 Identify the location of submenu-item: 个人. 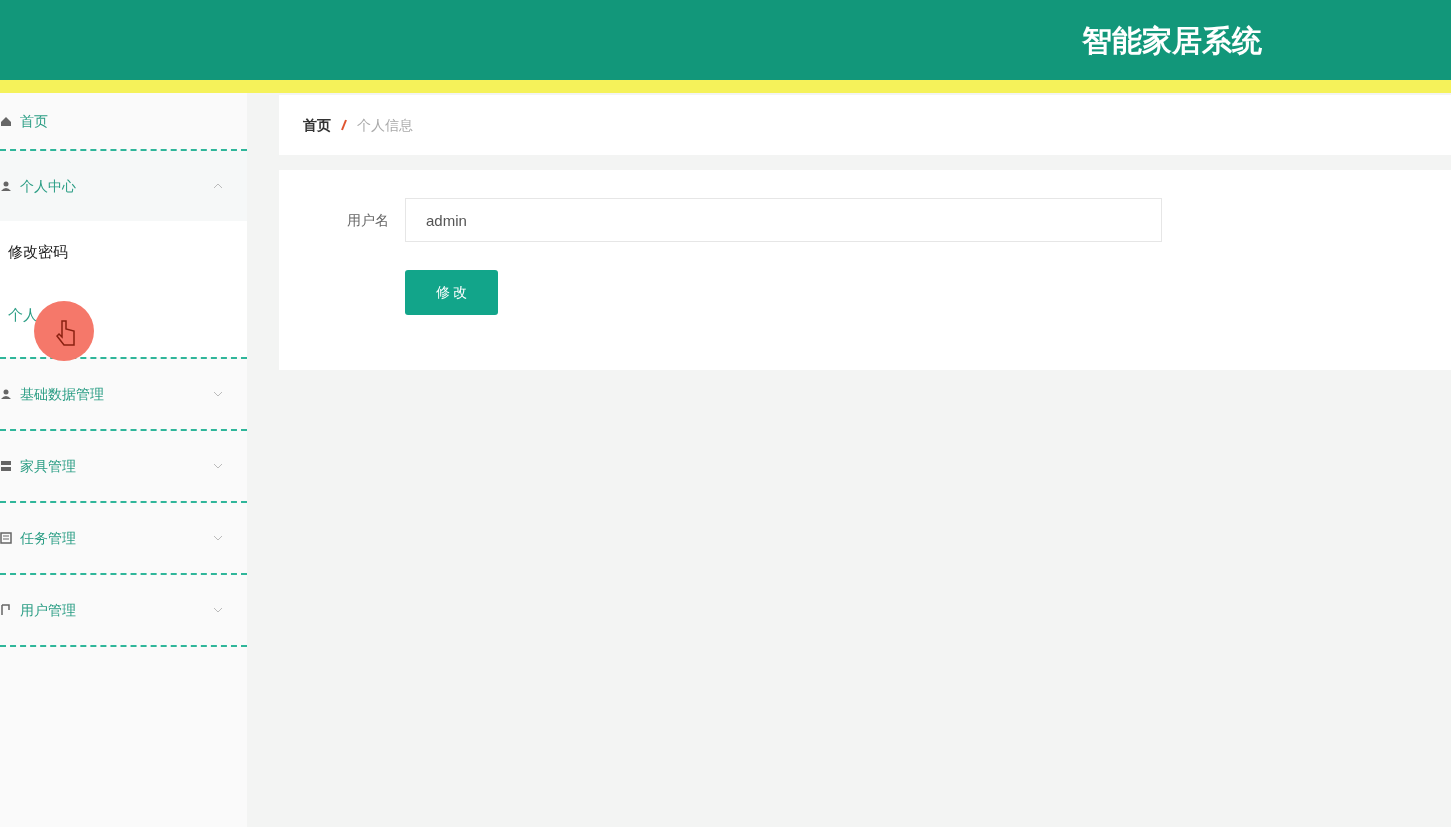
(123, 315).